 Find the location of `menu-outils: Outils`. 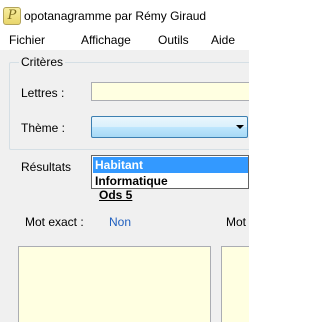

menu-outils: Outils is located at coordinates (173, 40).